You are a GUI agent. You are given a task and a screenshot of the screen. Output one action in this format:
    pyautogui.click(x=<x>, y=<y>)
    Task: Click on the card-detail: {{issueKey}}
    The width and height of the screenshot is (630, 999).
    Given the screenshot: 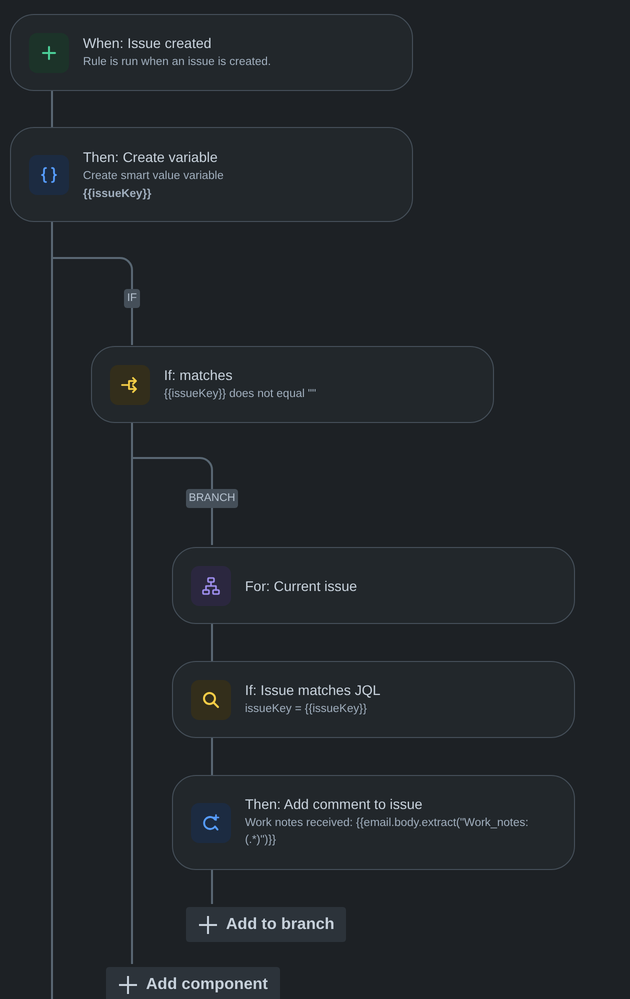 What is the action you would take?
    pyautogui.click(x=117, y=194)
    